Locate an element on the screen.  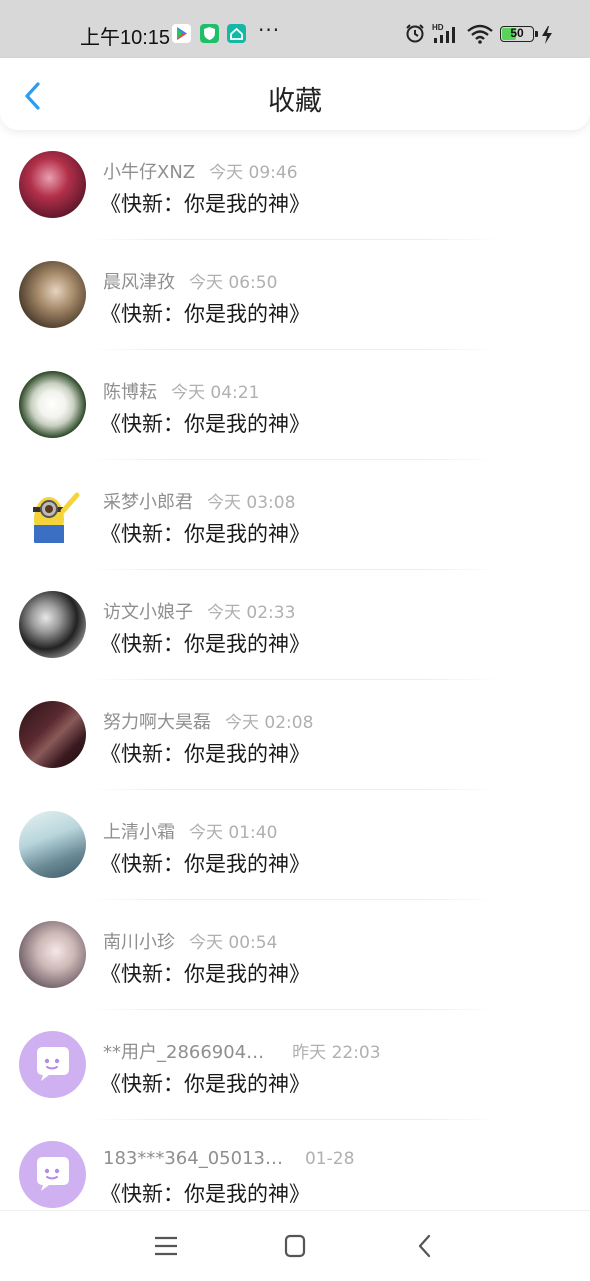
timestamp: 今天 09:46 is located at coordinates (253, 173).